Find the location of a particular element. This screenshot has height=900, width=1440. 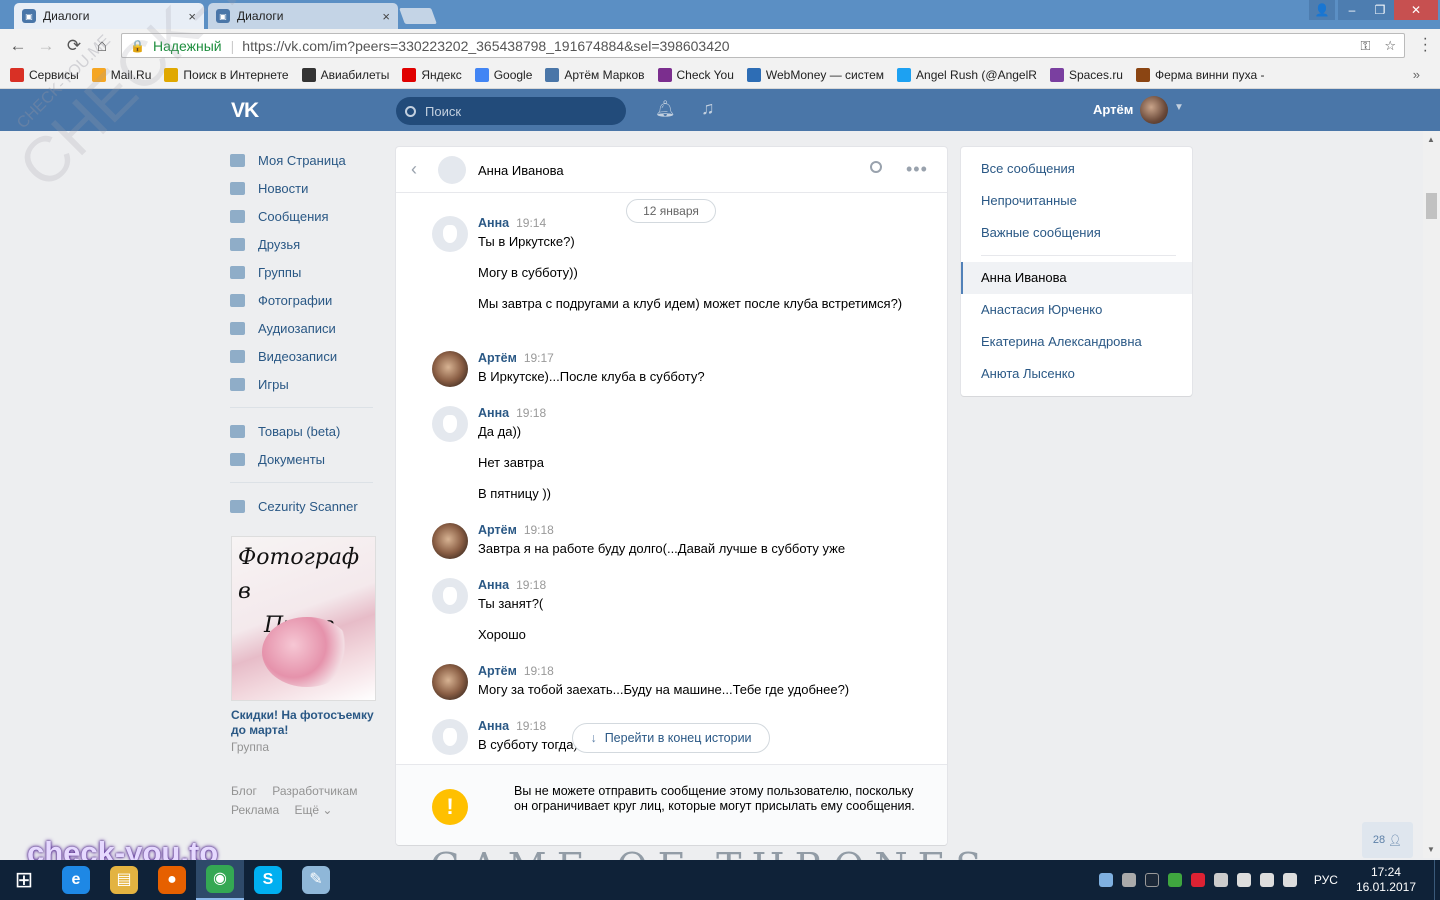

bookmark-item: Angel Rush (@AngelR is located at coordinates (967, 75).